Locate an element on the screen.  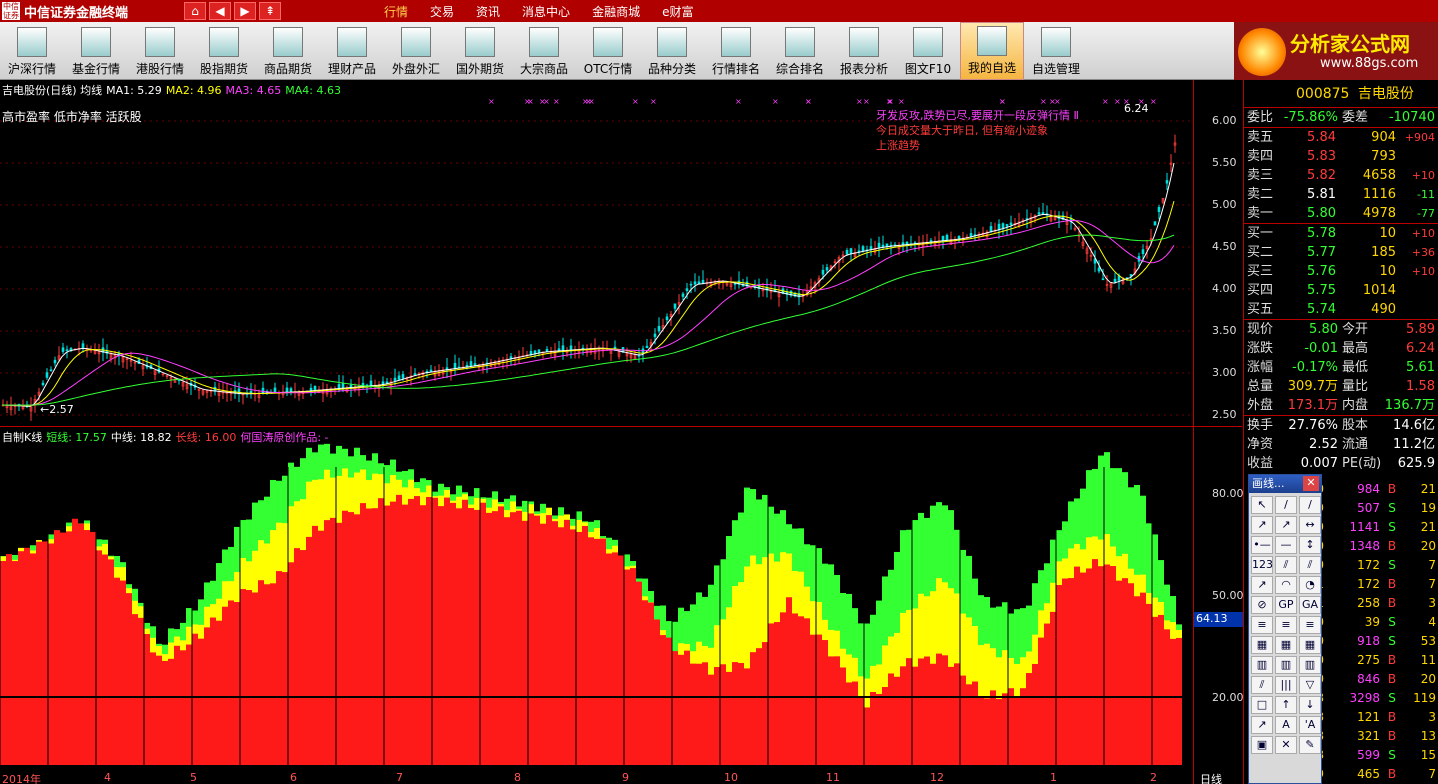
draw-tool-38: ✎ is located at coordinates (1310, 745).